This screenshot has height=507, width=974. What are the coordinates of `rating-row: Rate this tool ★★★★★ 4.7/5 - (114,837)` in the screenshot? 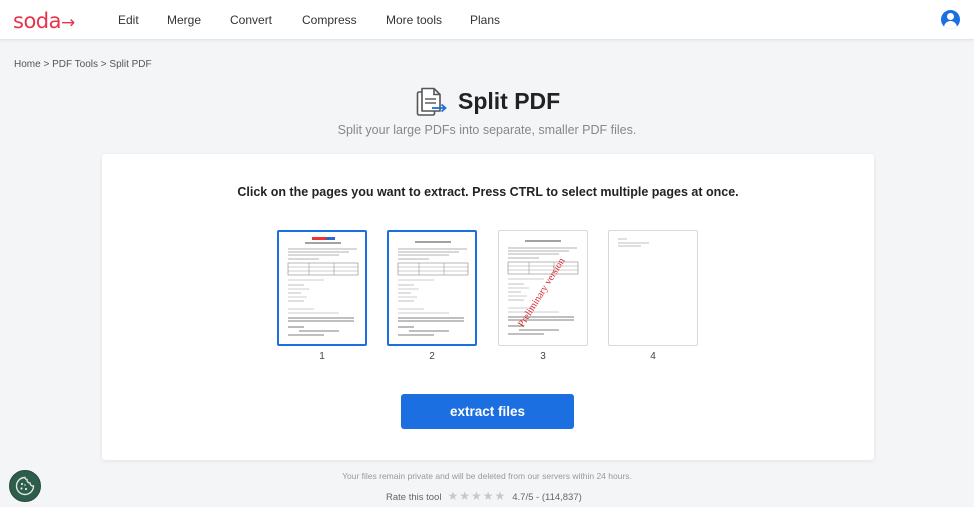 It's located at (484, 496).